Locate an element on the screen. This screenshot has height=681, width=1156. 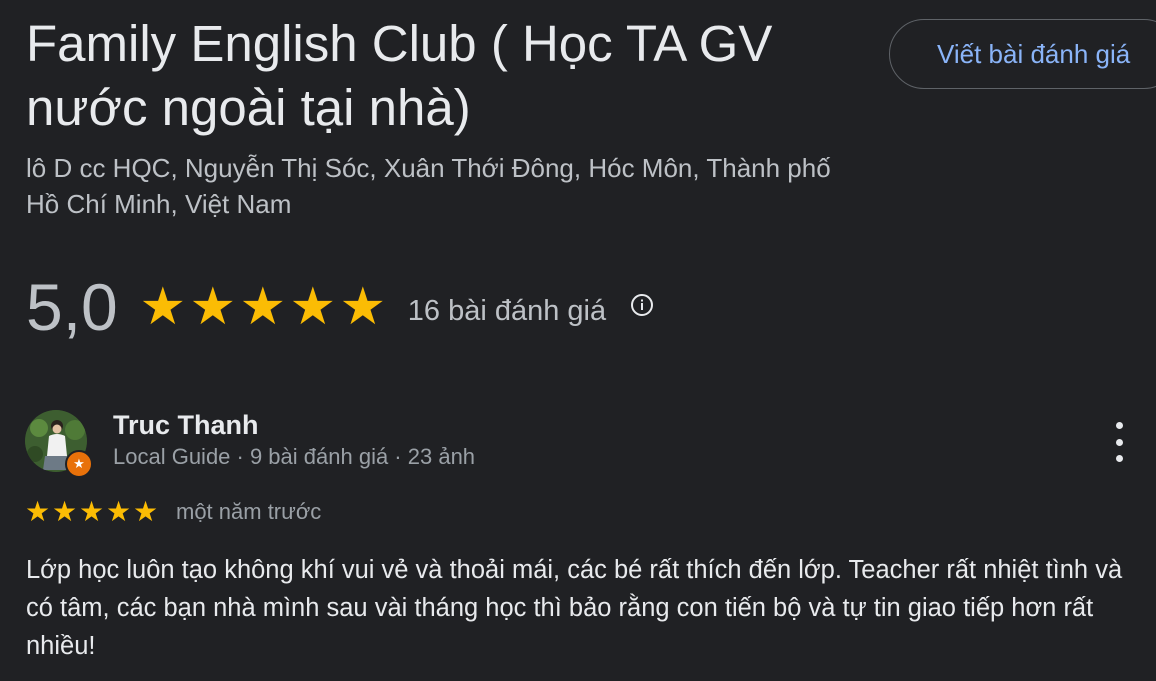
reviewer-meta: Local Guide · 9 bài đánh giá · 23 ảnh is located at coordinates (294, 456).